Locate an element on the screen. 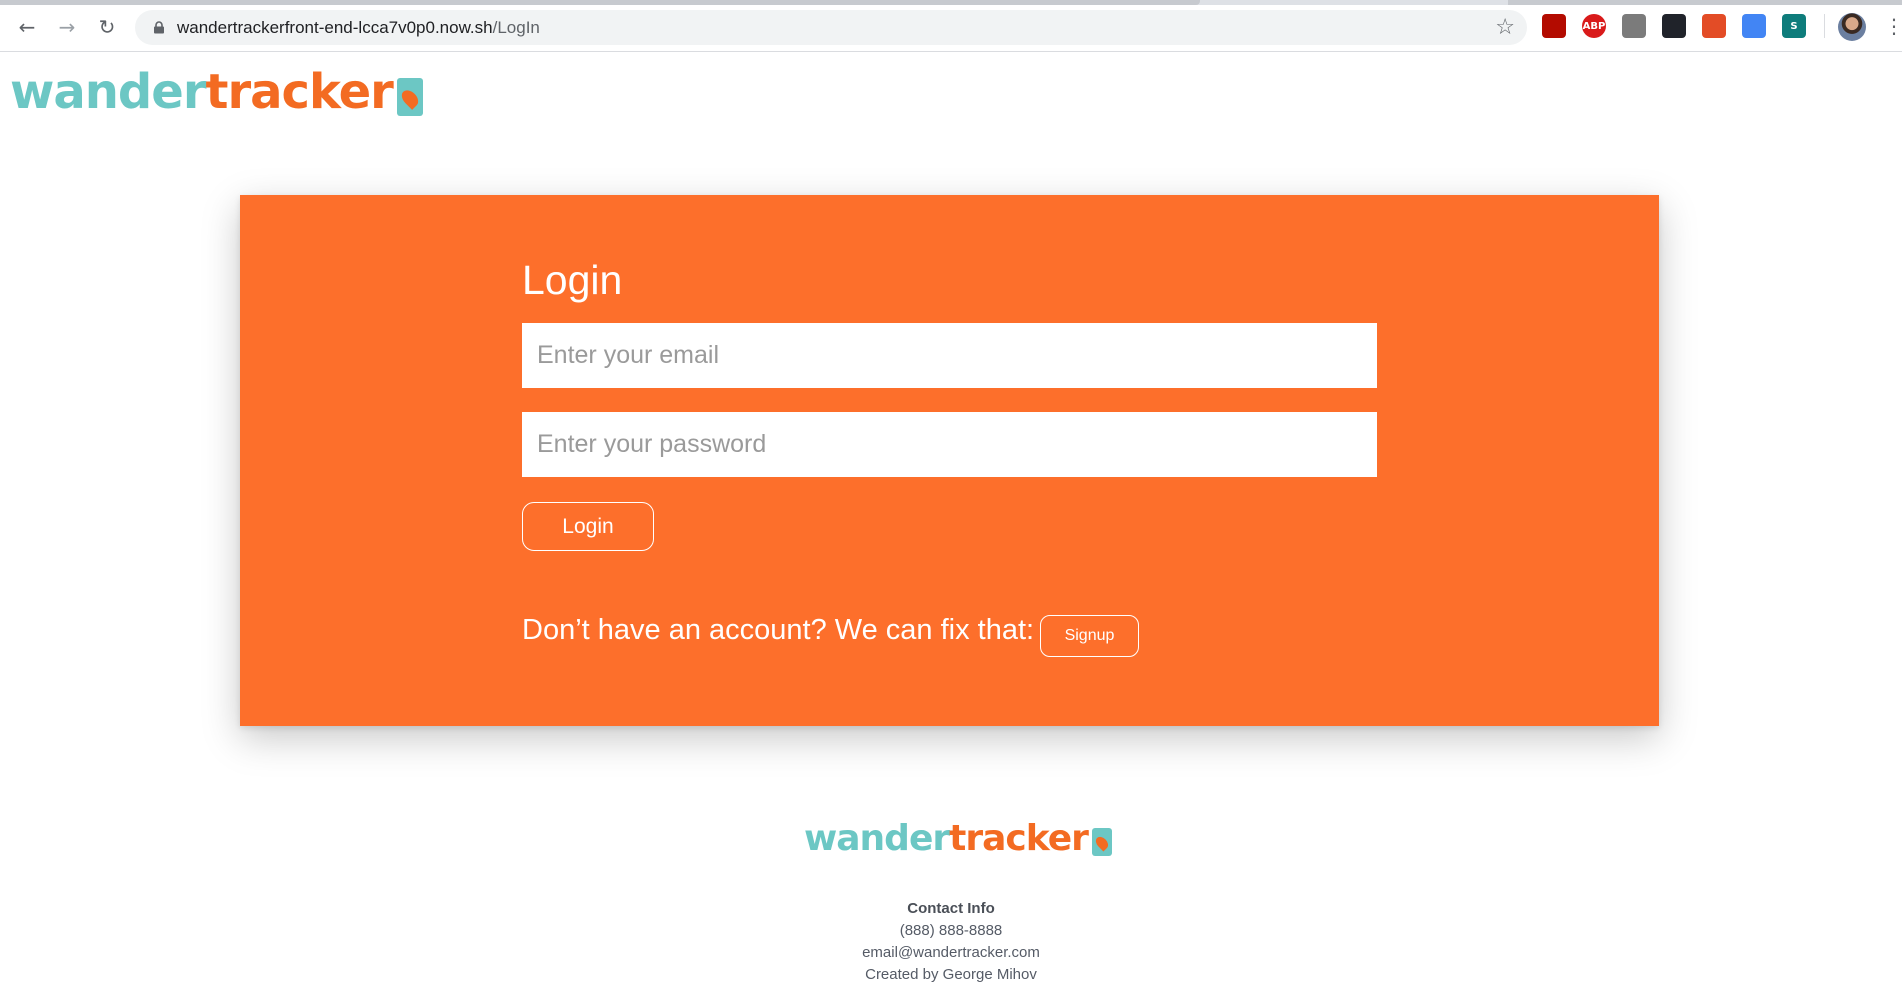 The height and width of the screenshot is (1005, 1902). toolbar-divider is located at coordinates (1824, 26).